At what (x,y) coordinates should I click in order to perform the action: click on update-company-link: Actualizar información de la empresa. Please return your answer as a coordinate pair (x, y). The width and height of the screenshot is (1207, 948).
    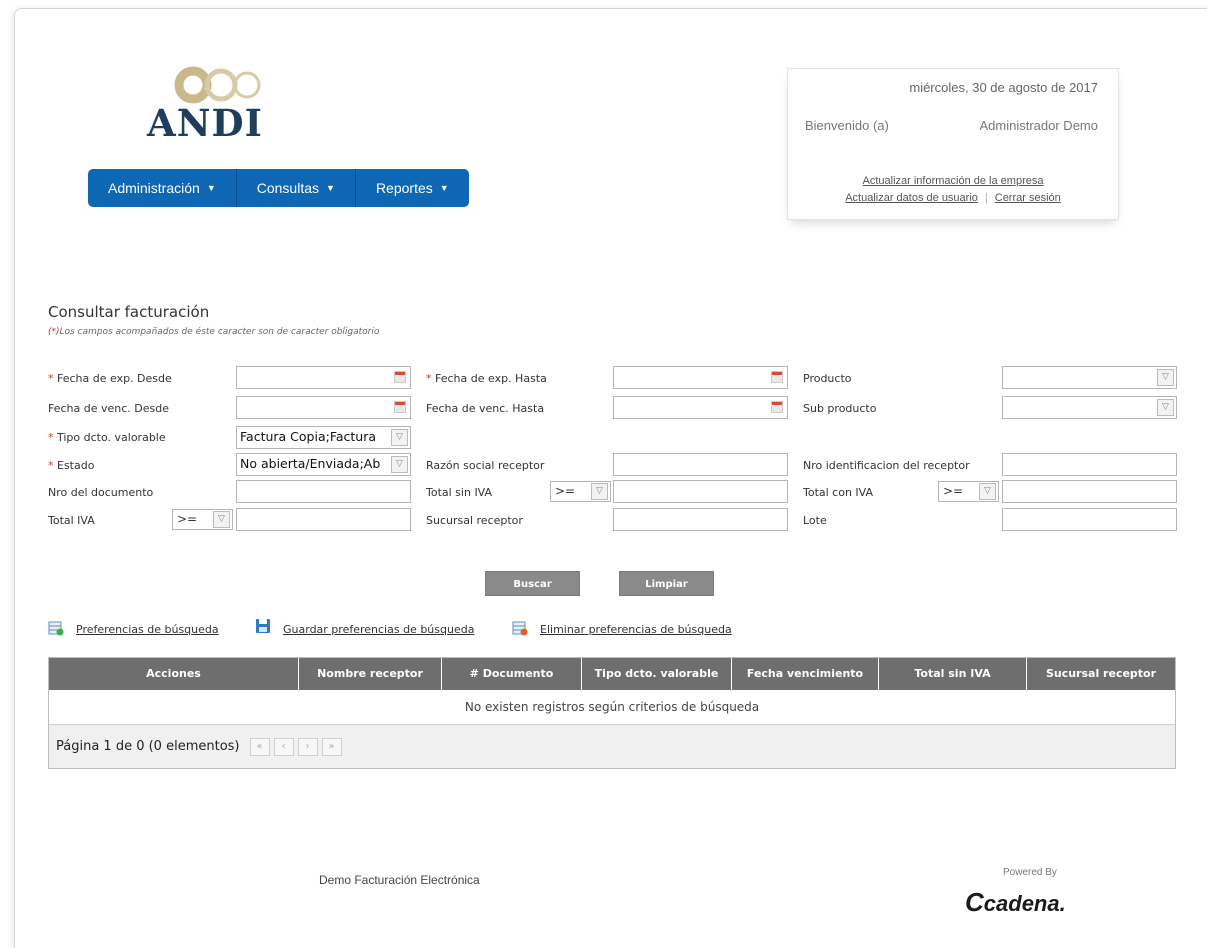
    Looking at the image, I should click on (953, 181).